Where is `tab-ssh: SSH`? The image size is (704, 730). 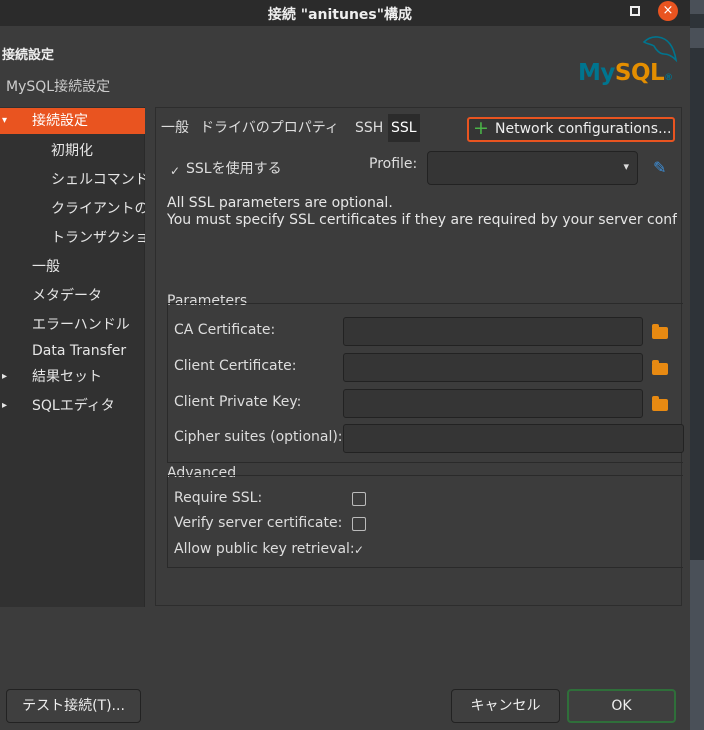
tab-ssh: SSH is located at coordinates (369, 128).